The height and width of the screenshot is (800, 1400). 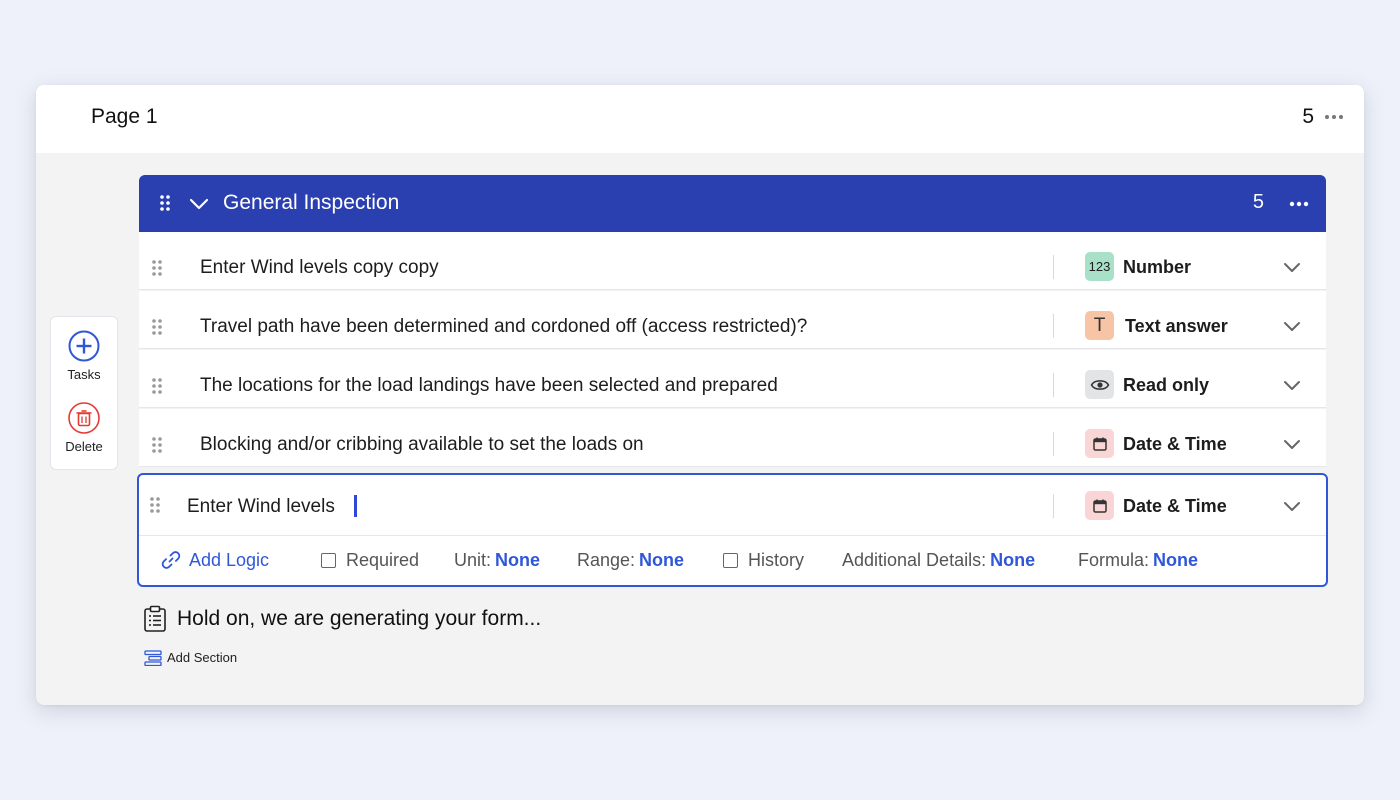 I want to click on additional-details-option: Additional Details: None, so click(x=938, y=560).